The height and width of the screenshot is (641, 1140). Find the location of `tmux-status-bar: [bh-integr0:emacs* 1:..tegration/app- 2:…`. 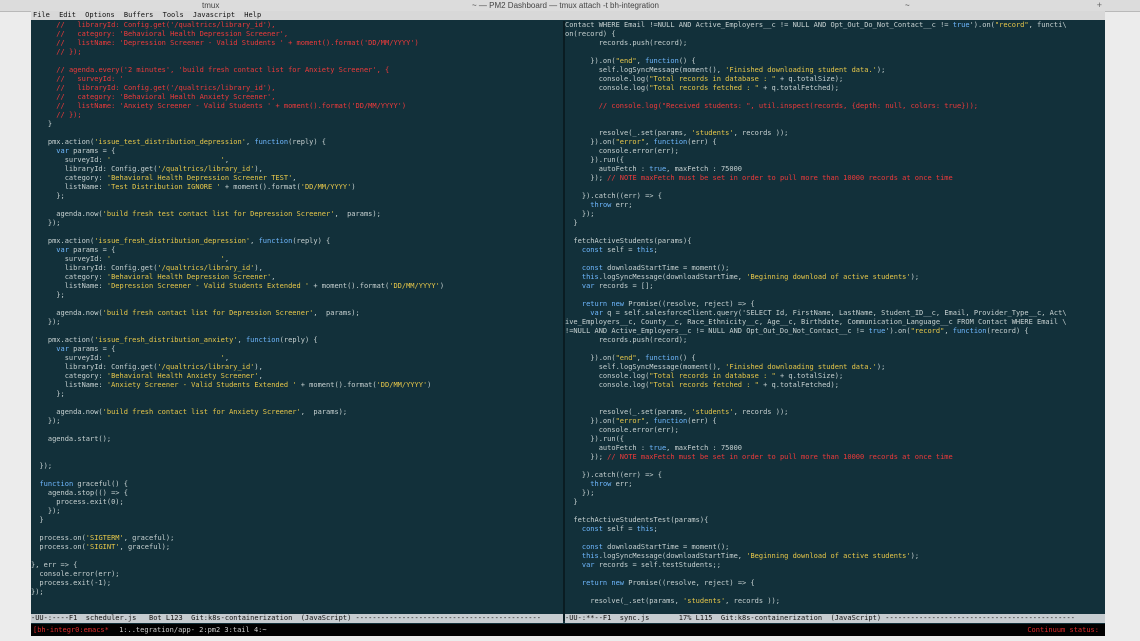

tmux-status-bar: [bh-integr0:emacs* 1:..tegration/app- 2:… is located at coordinates (568, 630).